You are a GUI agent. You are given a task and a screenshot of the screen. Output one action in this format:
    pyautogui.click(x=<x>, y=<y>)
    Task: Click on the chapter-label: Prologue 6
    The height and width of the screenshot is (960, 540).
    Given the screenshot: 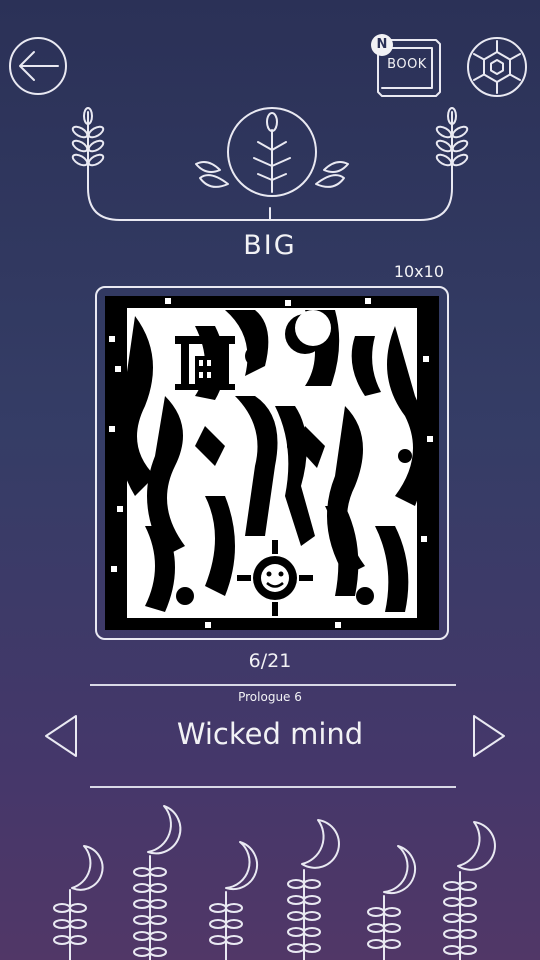 What is the action you would take?
    pyautogui.click(x=270, y=697)
    